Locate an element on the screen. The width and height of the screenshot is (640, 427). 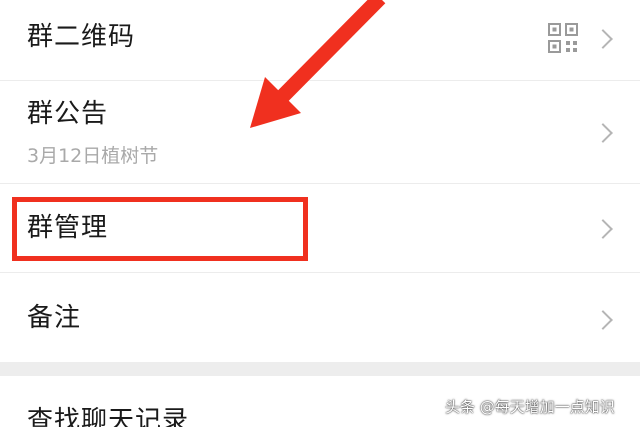
search-chat-history-label: 查找聊天记录 is located at coordinates (108, 416).